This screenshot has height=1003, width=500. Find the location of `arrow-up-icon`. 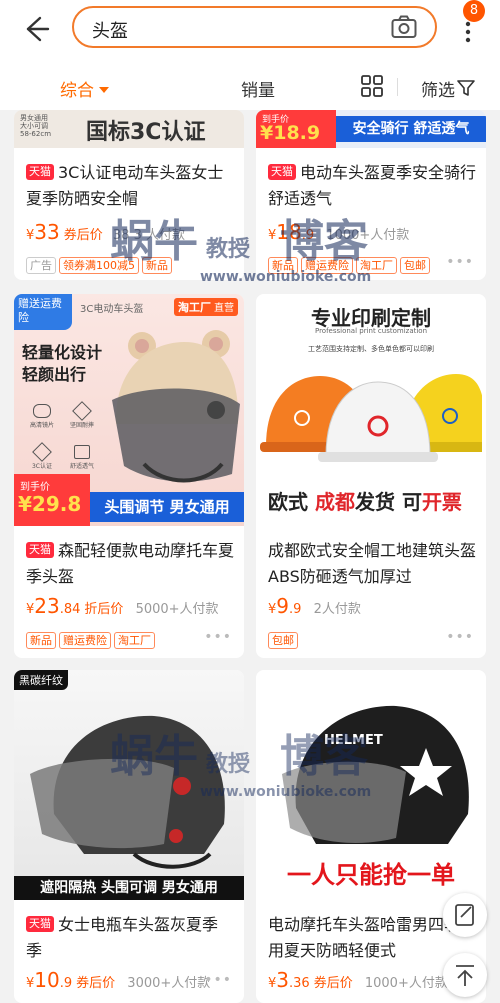

arrow-up-icon is located at coordinates (465, 975).